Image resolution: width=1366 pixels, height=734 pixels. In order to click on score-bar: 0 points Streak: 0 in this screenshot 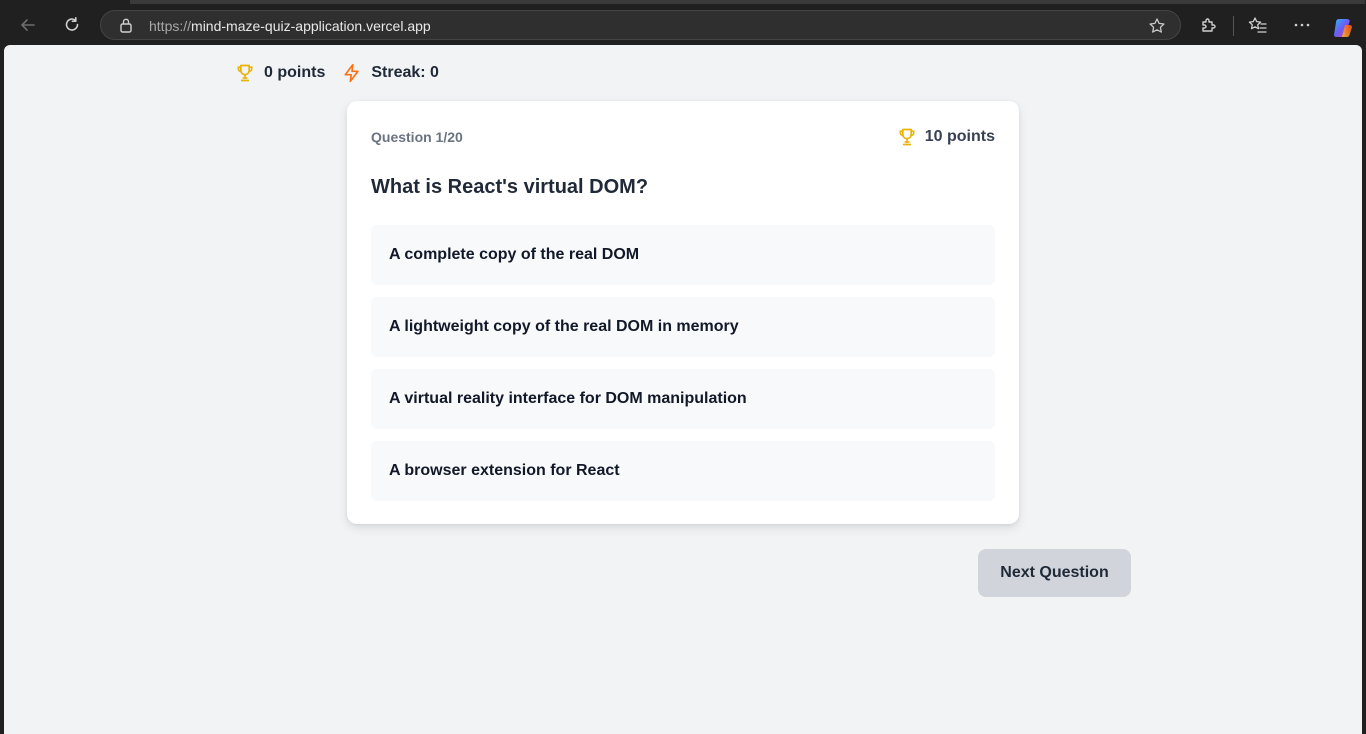, I will do `click(336, 73)`.